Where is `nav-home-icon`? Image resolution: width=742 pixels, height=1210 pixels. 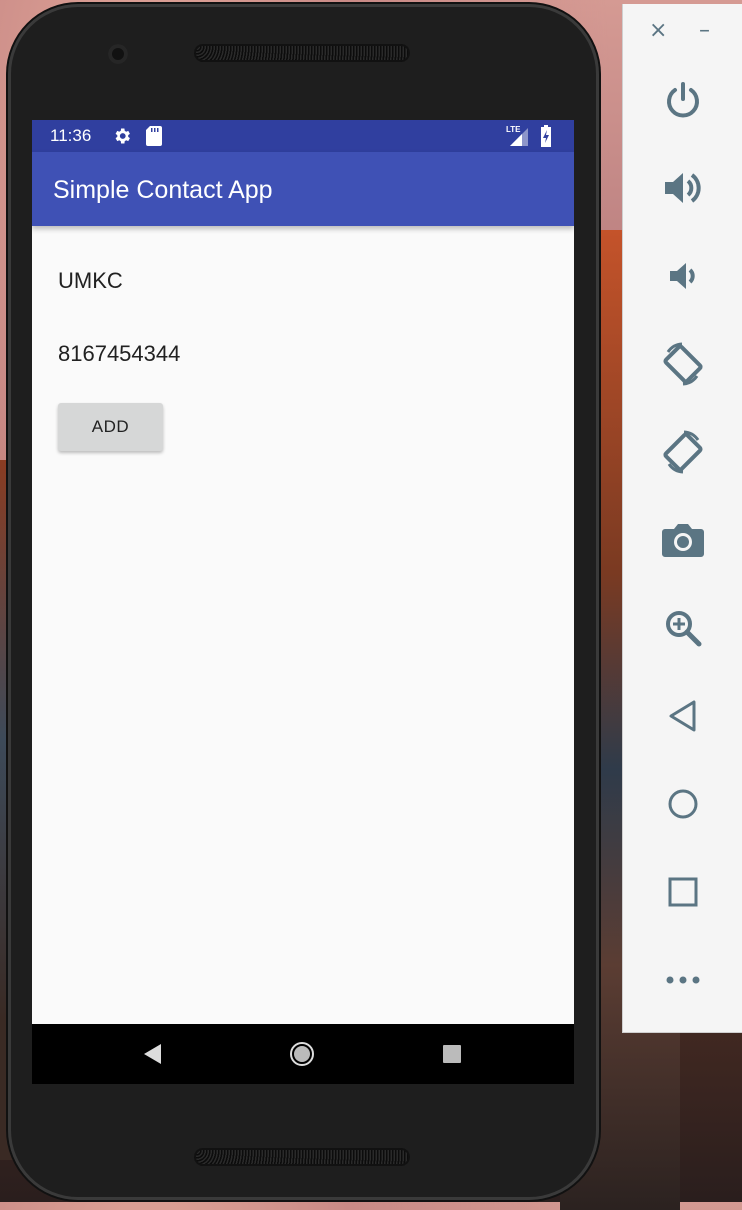 nav-home-icon is located at coordinates (302, 1054).